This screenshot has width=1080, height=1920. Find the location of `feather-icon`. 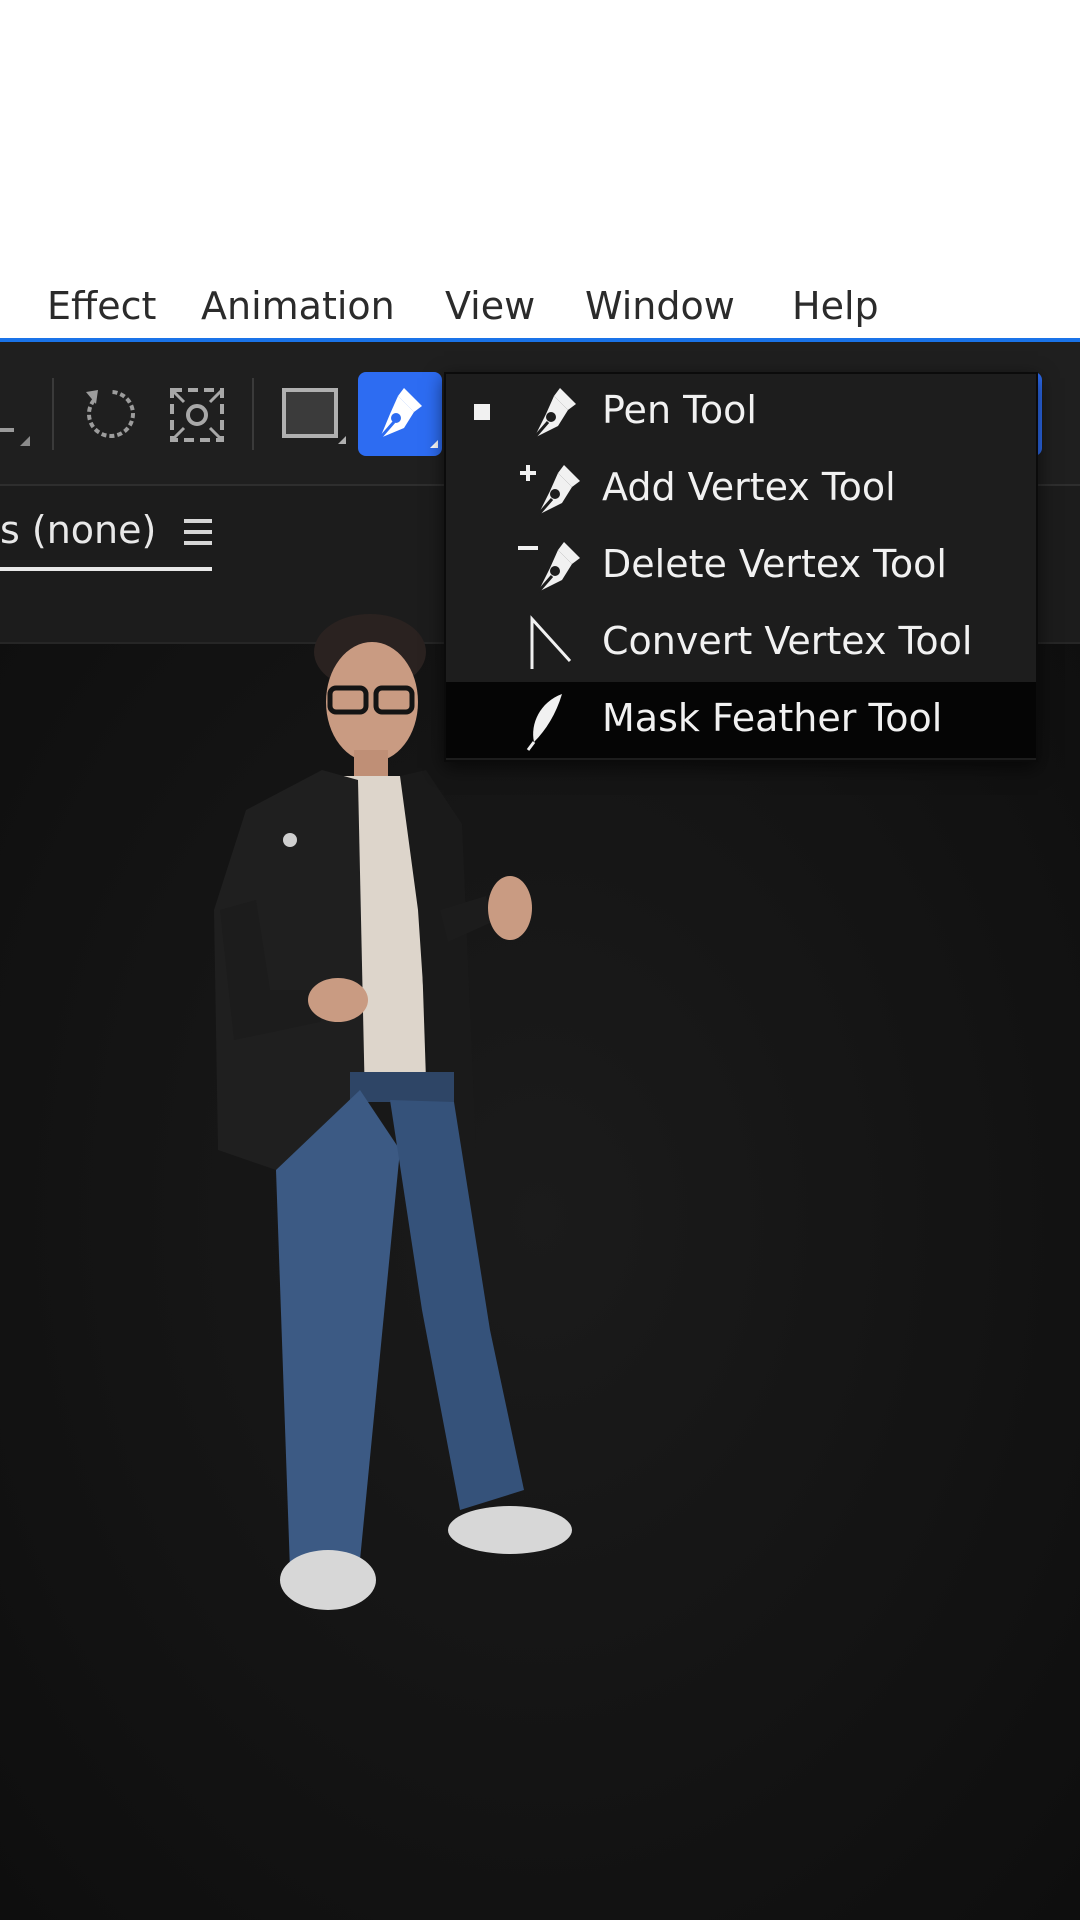

feather-icon is located at coordinates (552, 721).